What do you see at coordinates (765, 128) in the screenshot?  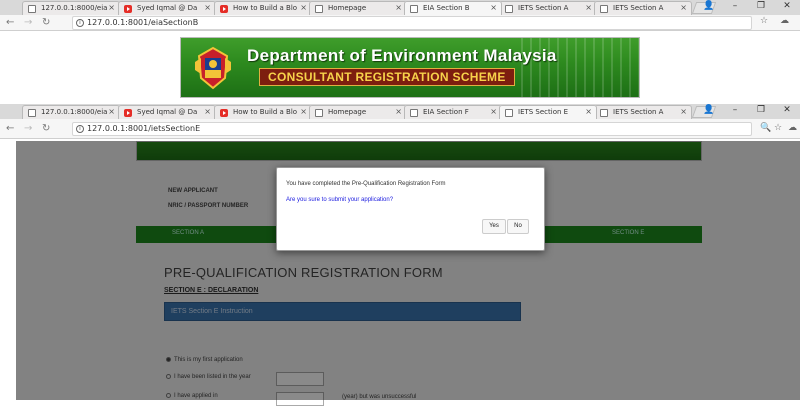 I see `zoom-icon: 🔍` at bounding box center [765, 128].